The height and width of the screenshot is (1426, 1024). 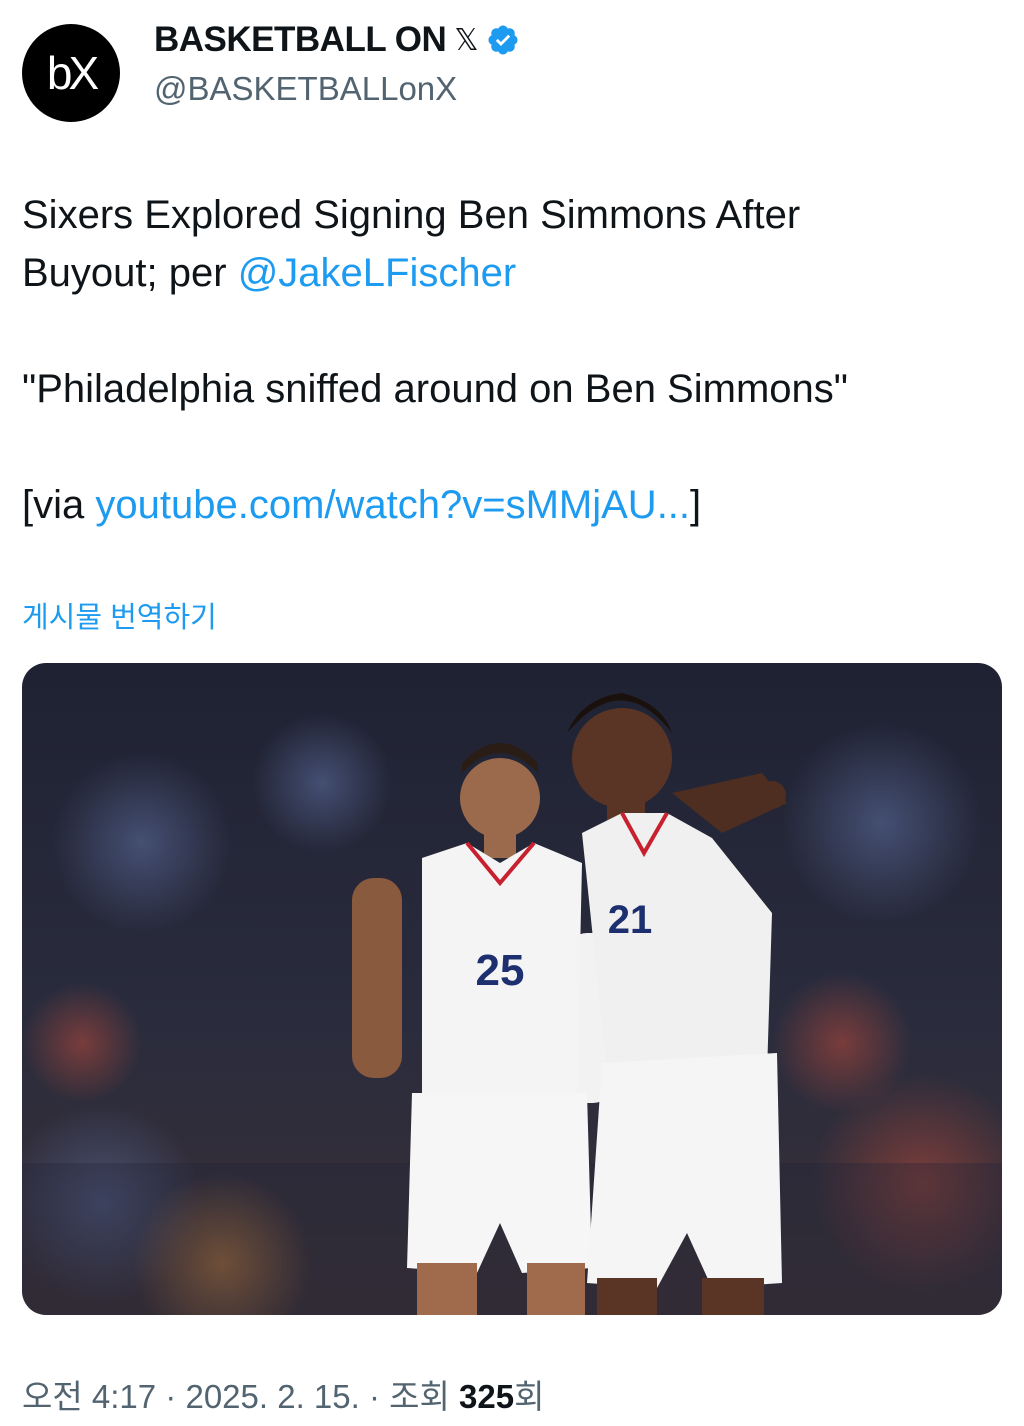 I want to click on account-name-row: BASKETBALL ON 𝕏, so click(x=337, y=40).